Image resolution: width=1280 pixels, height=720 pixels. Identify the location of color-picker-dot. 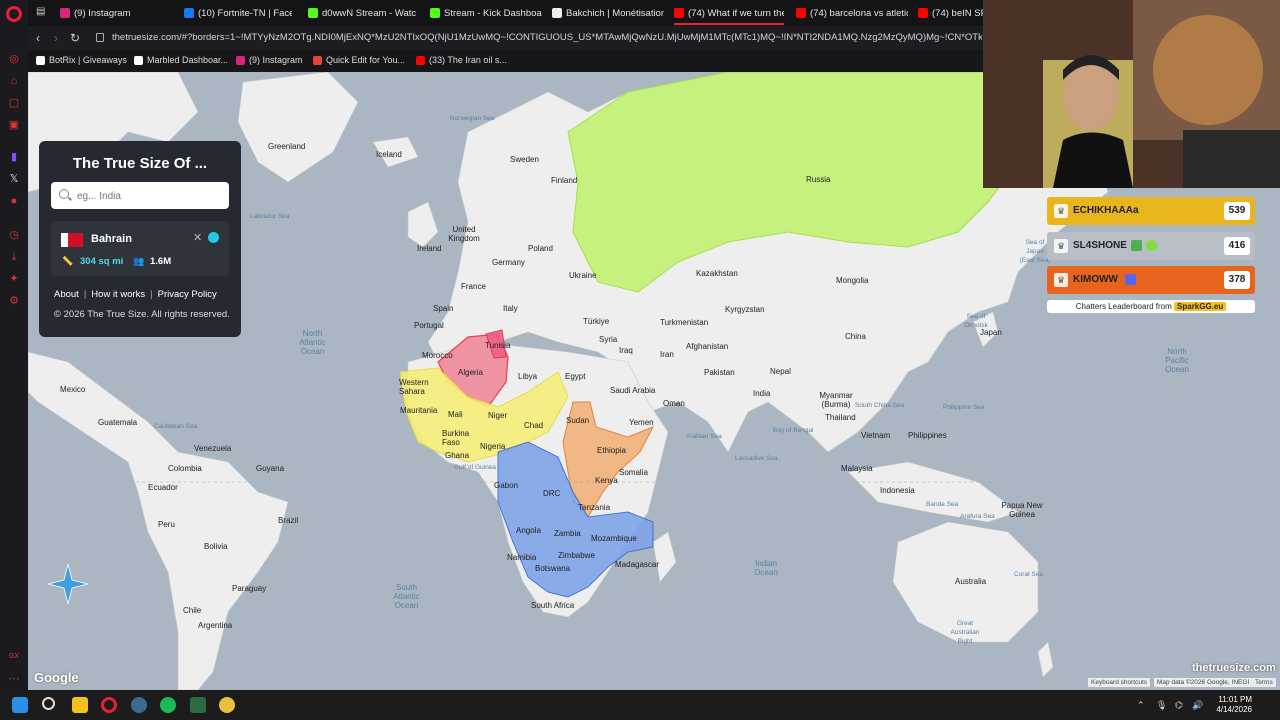
(213, 237).